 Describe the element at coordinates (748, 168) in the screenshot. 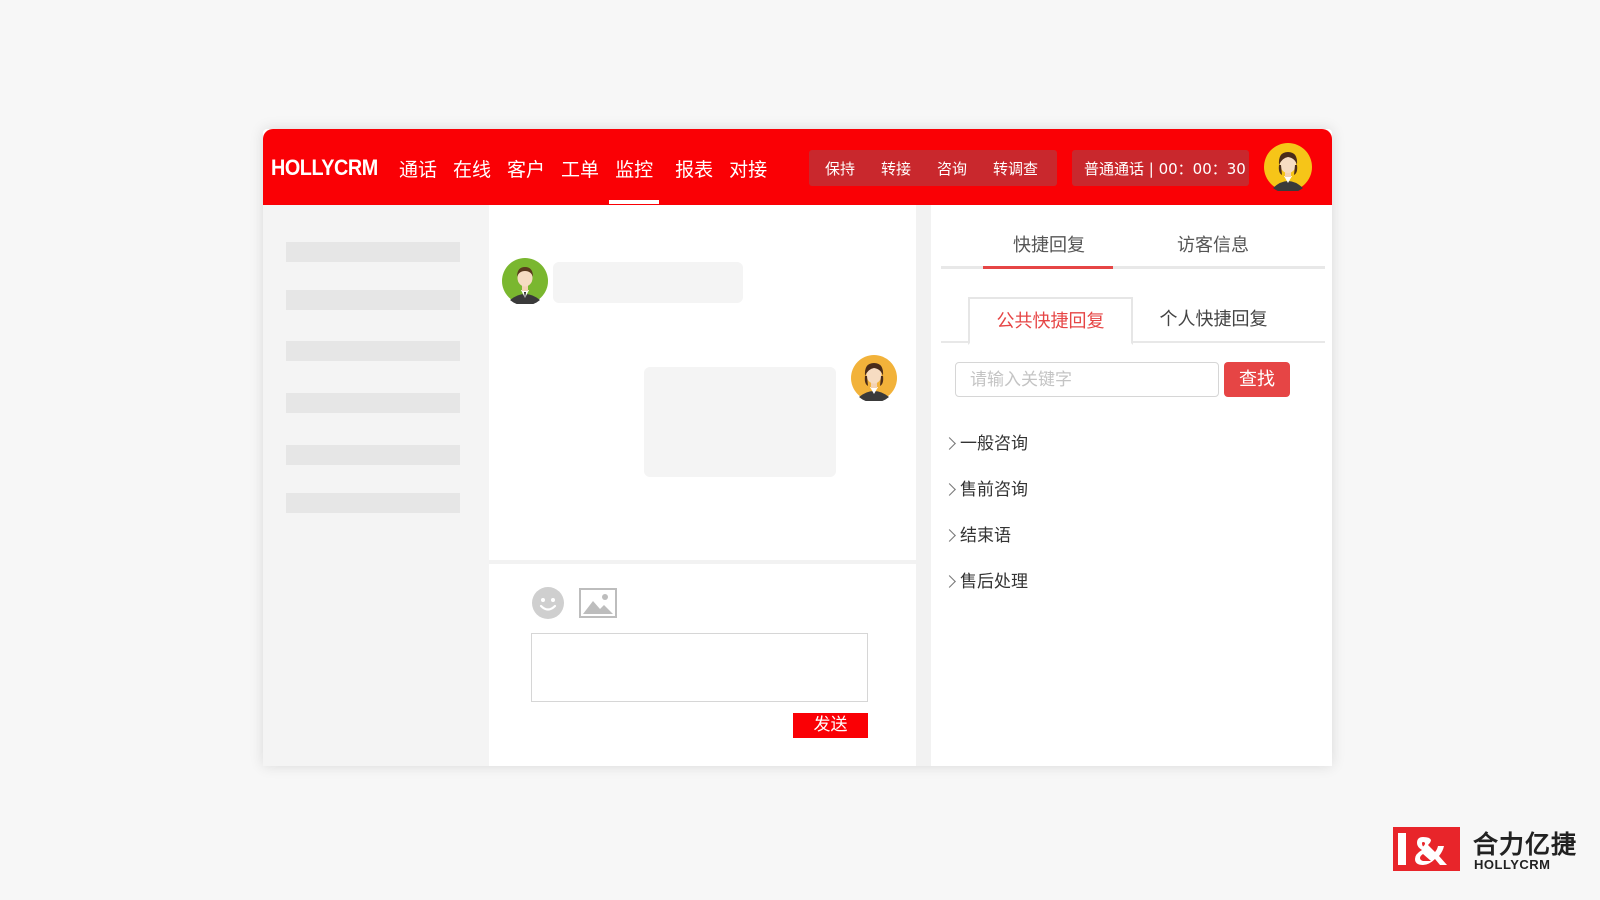

I see `nav-item-integration: 对接` at that location.